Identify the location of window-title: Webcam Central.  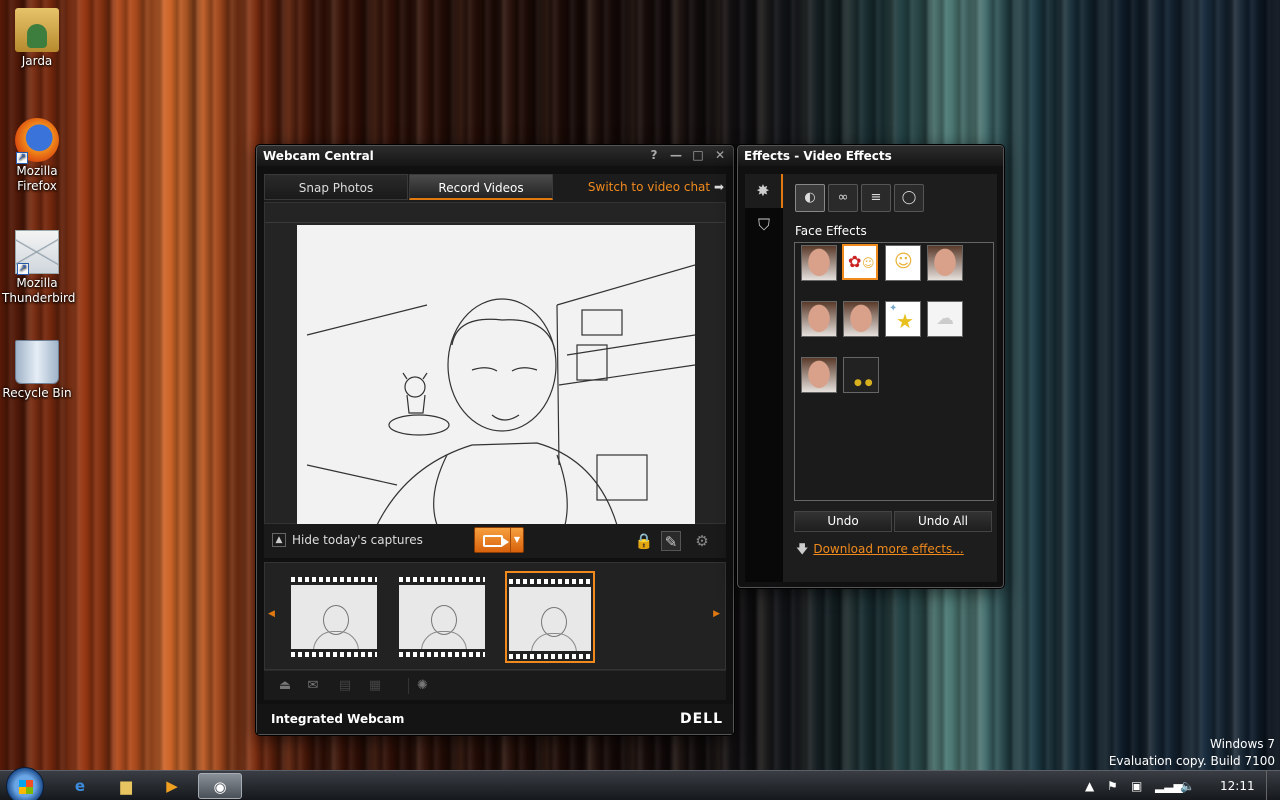
(318, 156).